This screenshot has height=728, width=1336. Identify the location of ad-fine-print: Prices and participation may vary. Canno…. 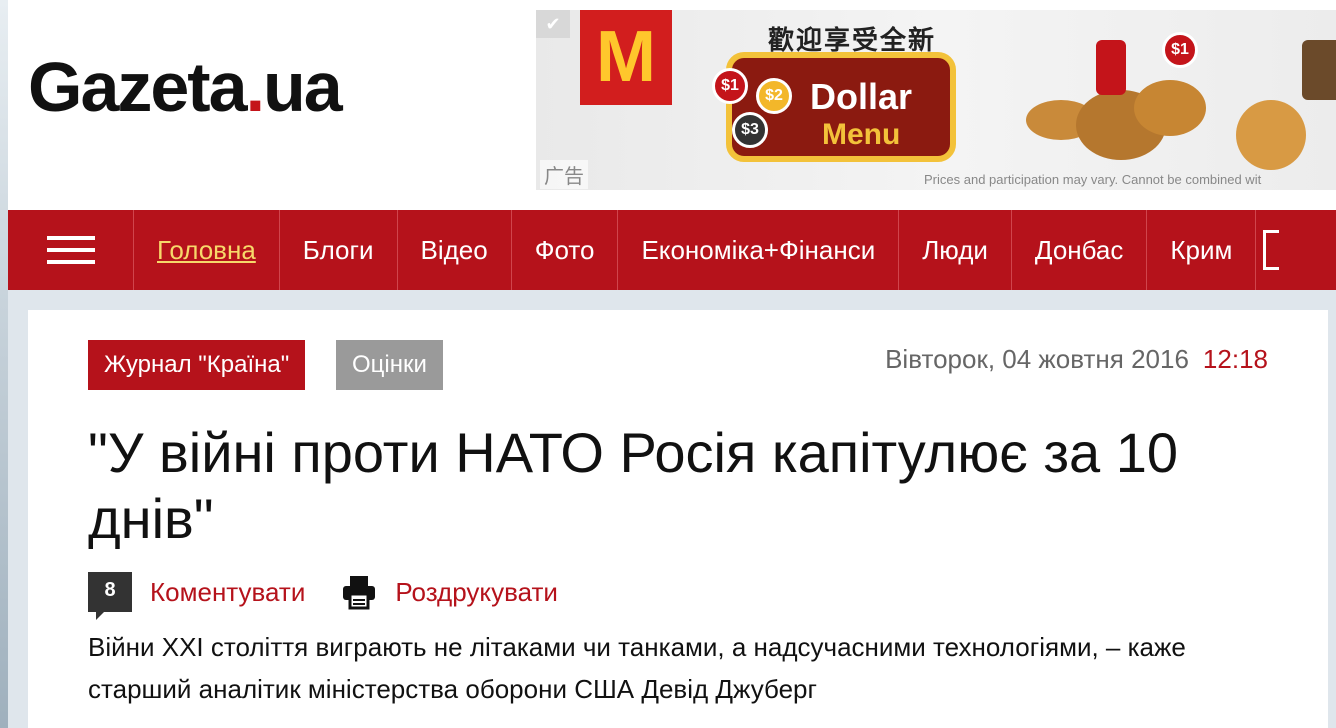
(1093, 179).